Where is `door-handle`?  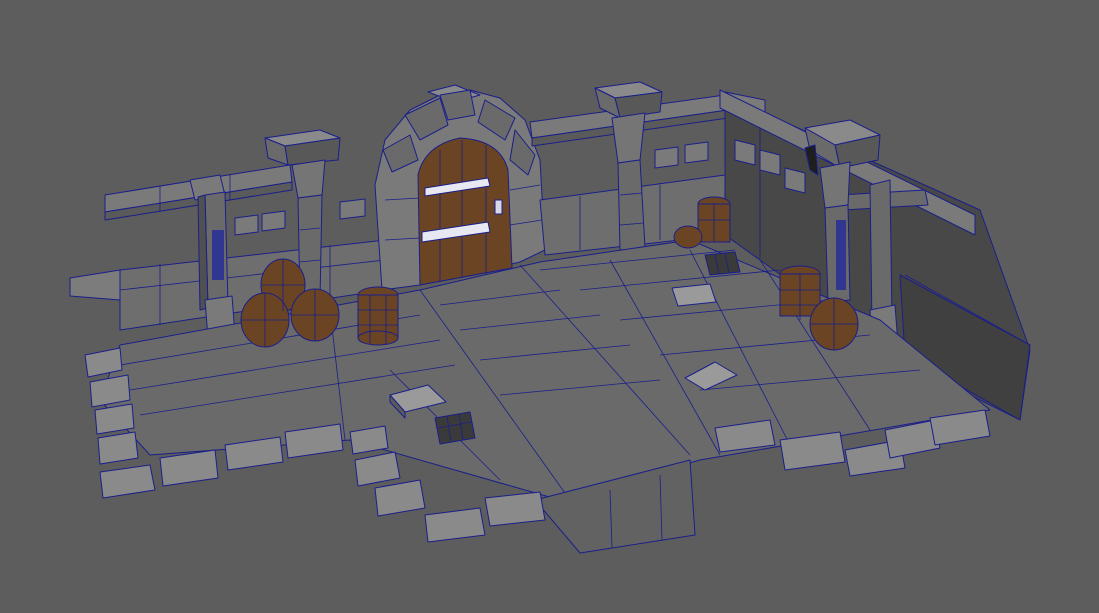 door-handle is located at coordinates (498, 207).